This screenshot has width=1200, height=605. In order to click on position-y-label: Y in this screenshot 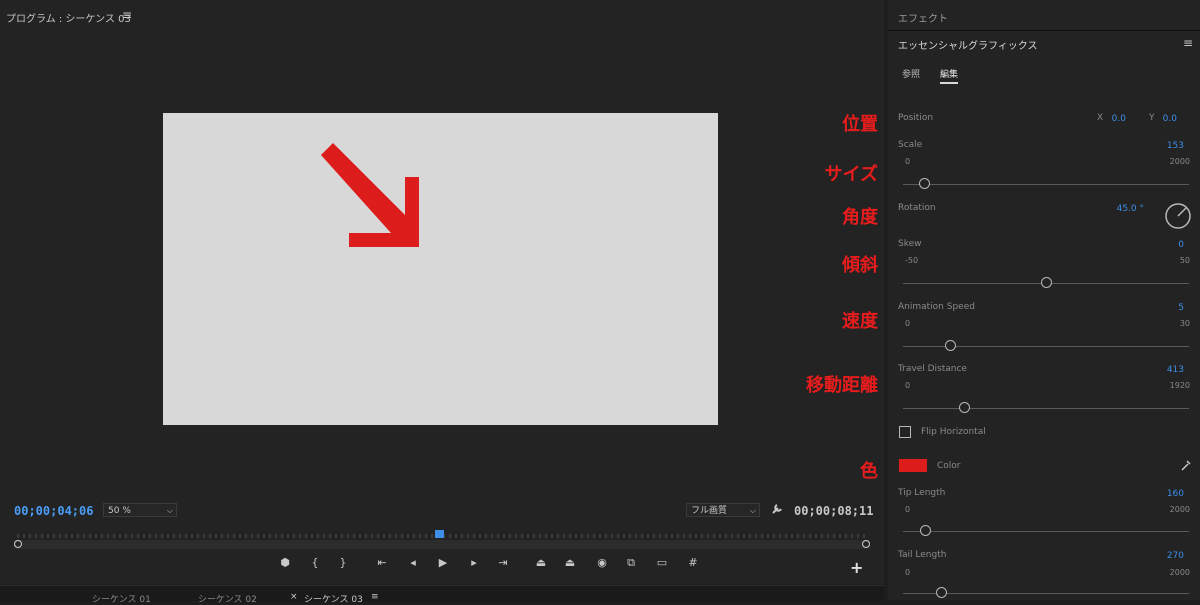, I will do `click(1152, 118)`.